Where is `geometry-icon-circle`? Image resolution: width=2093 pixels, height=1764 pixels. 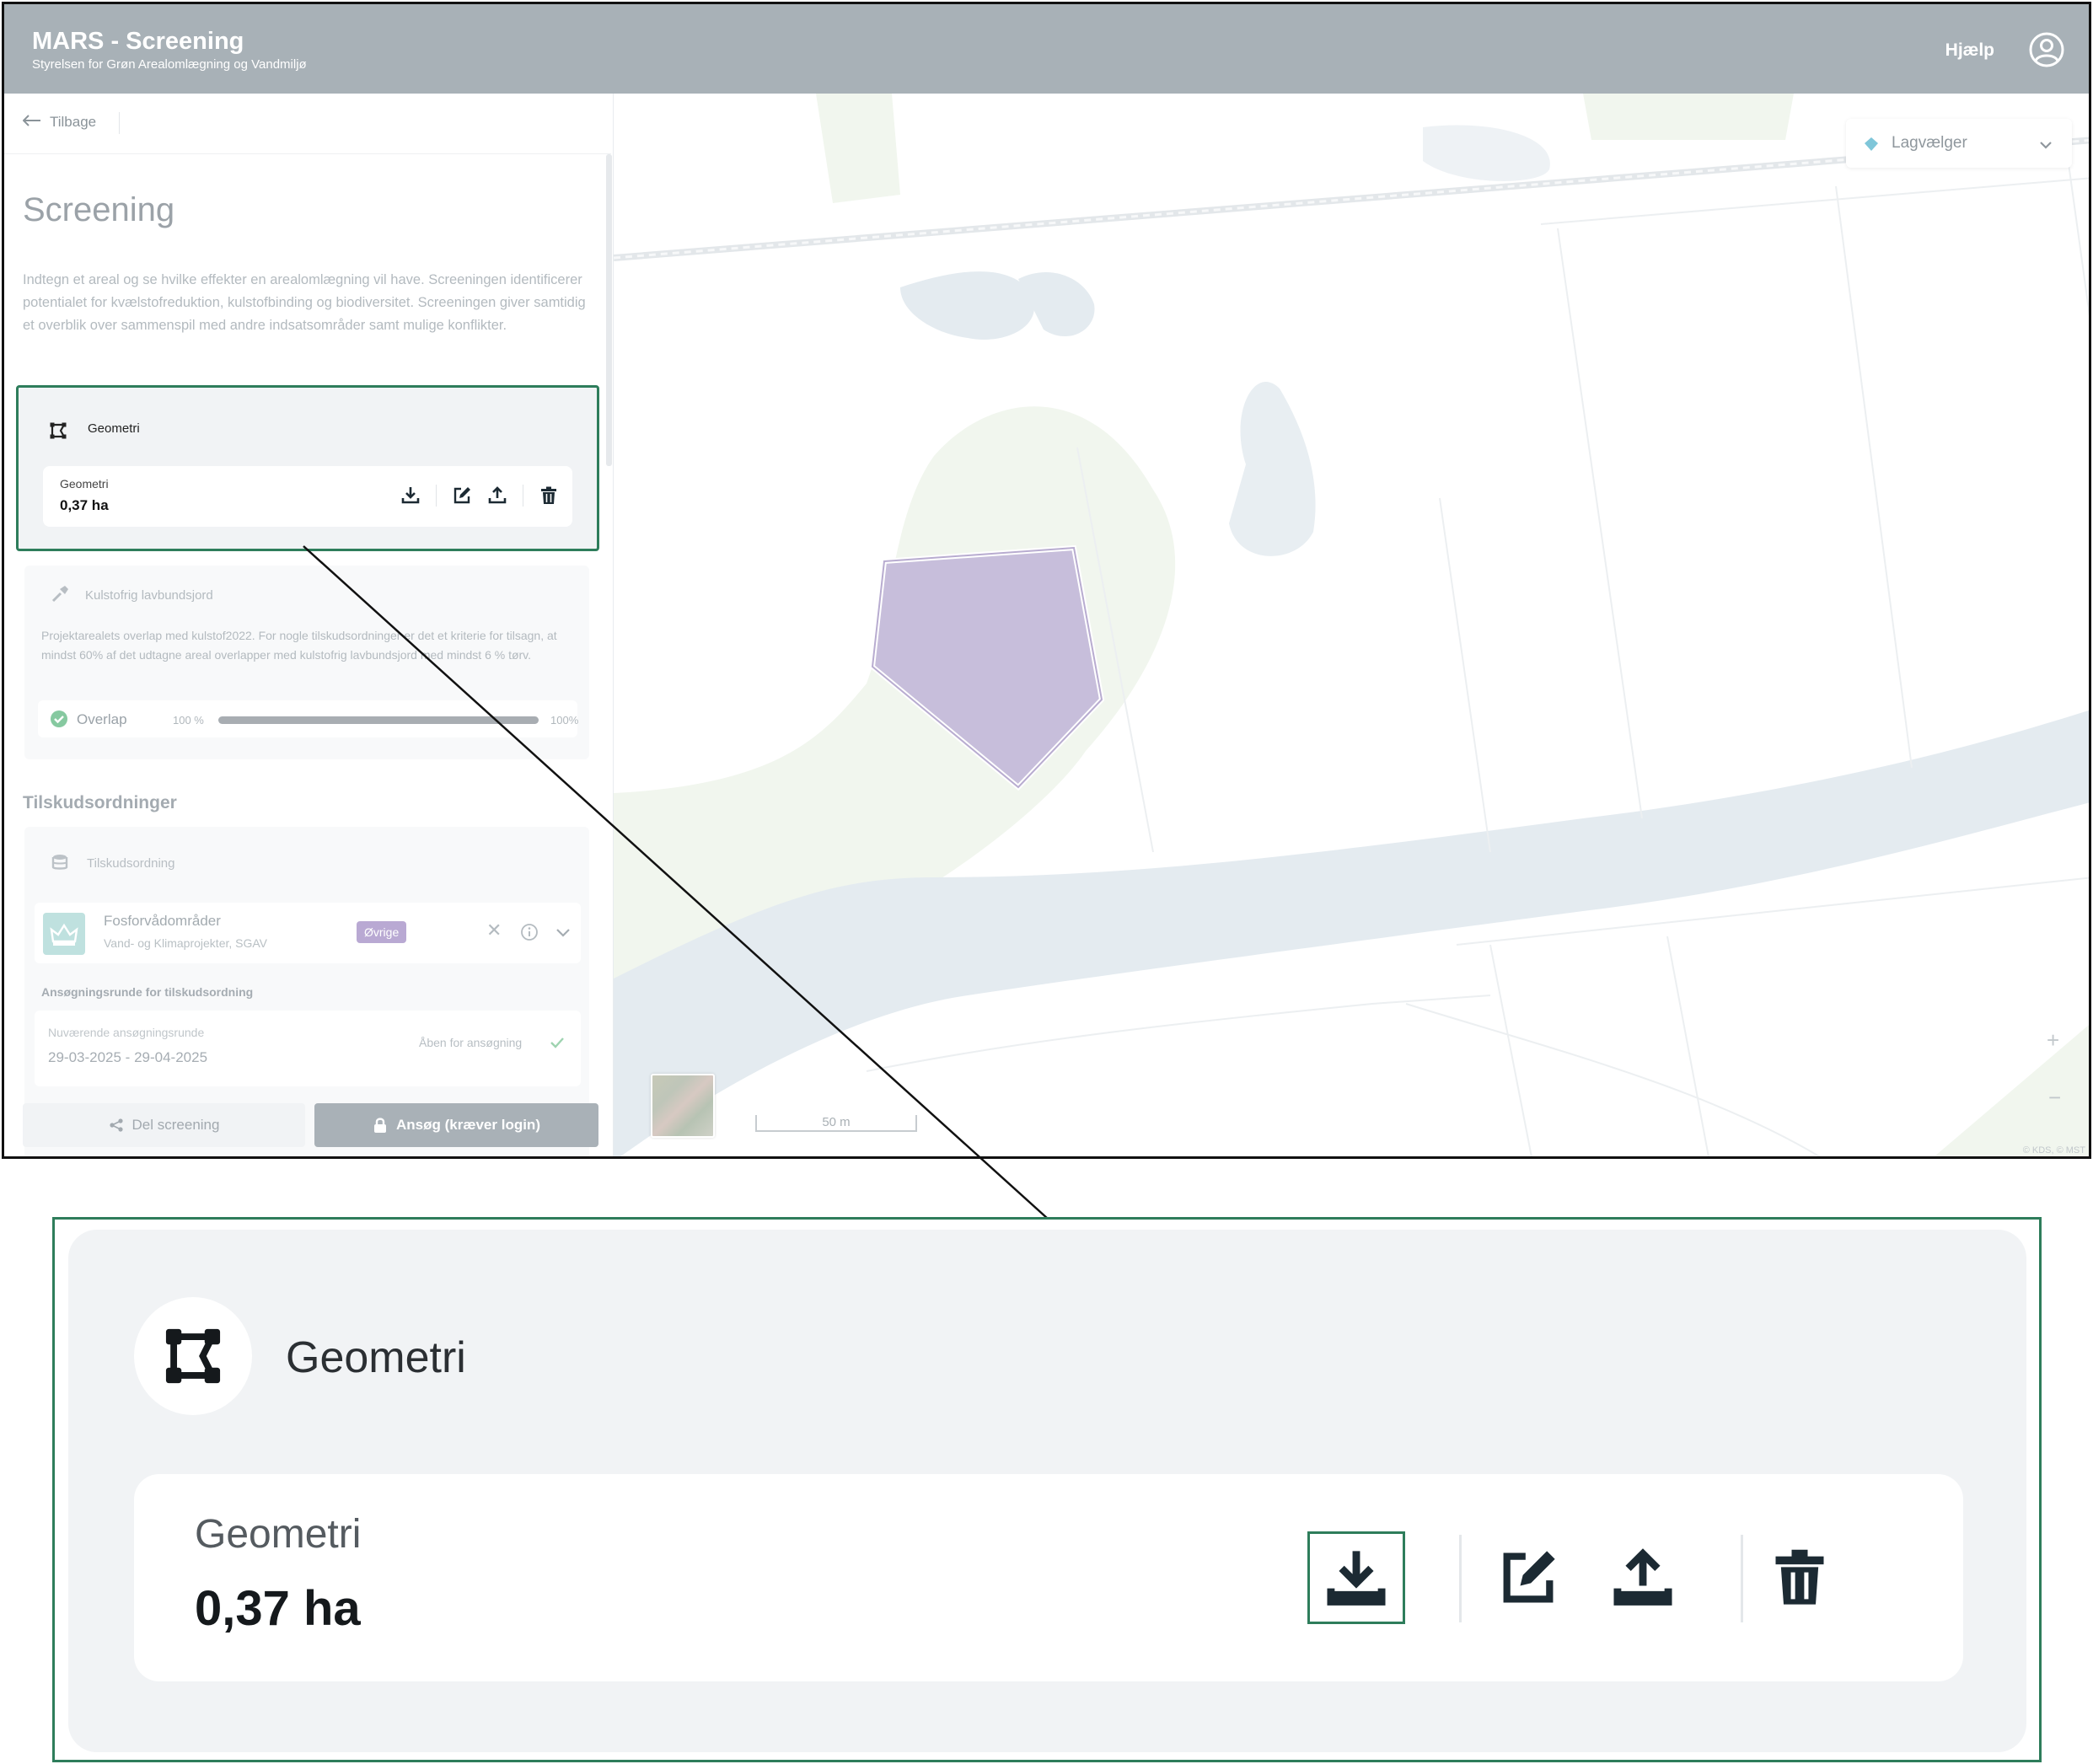 geometry-icon-circle is located at coordinates (193, 1356).